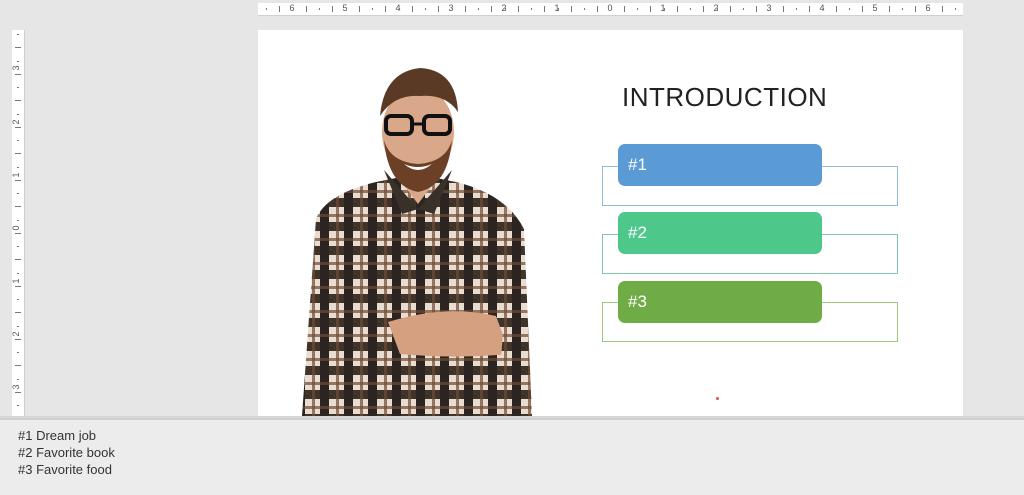 The height and width of the screenshot is (495, 1024). Describe the element at coordinates (720, 233) in the screenshot. I see `item-2-box: #2` at that location.